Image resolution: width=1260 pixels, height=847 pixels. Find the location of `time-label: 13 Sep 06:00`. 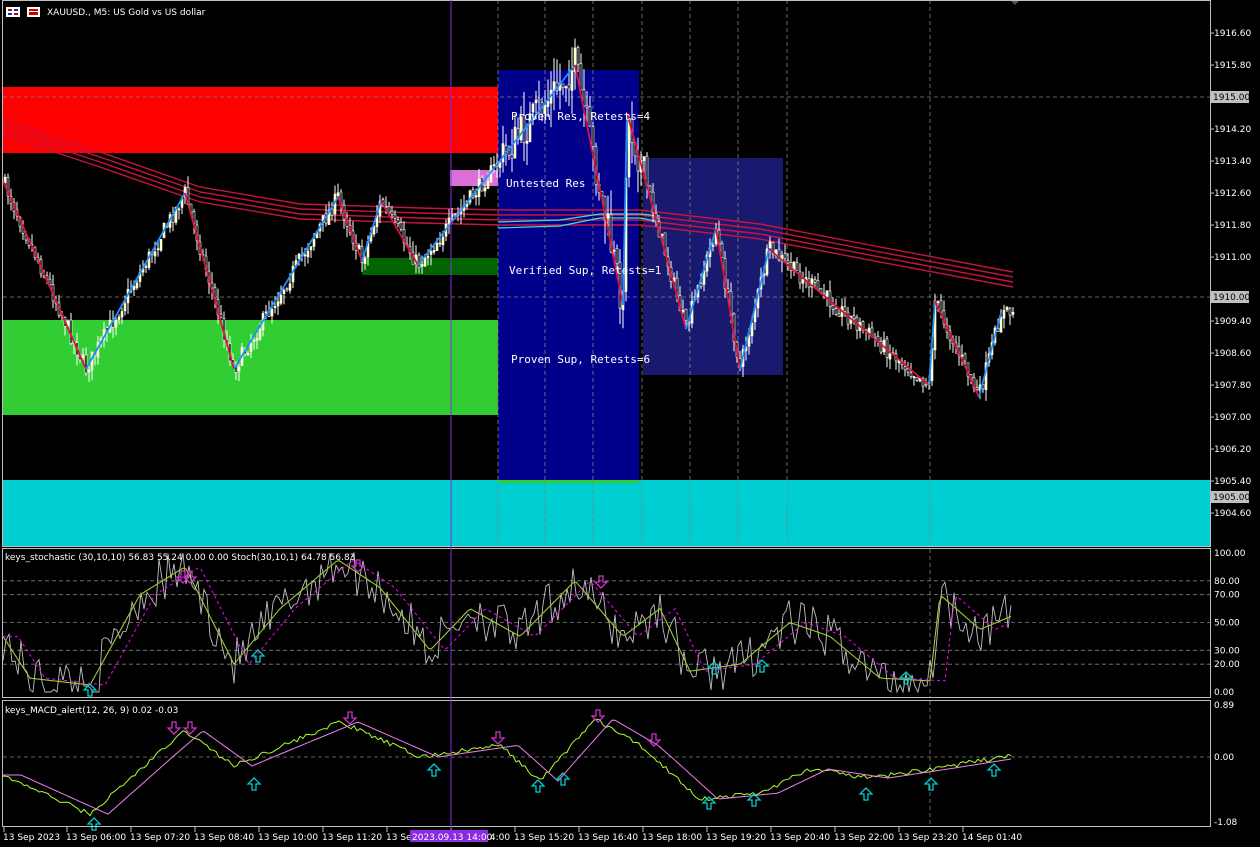

time-label: 13 Sep 06:00 is located at coordinates (96, 838).